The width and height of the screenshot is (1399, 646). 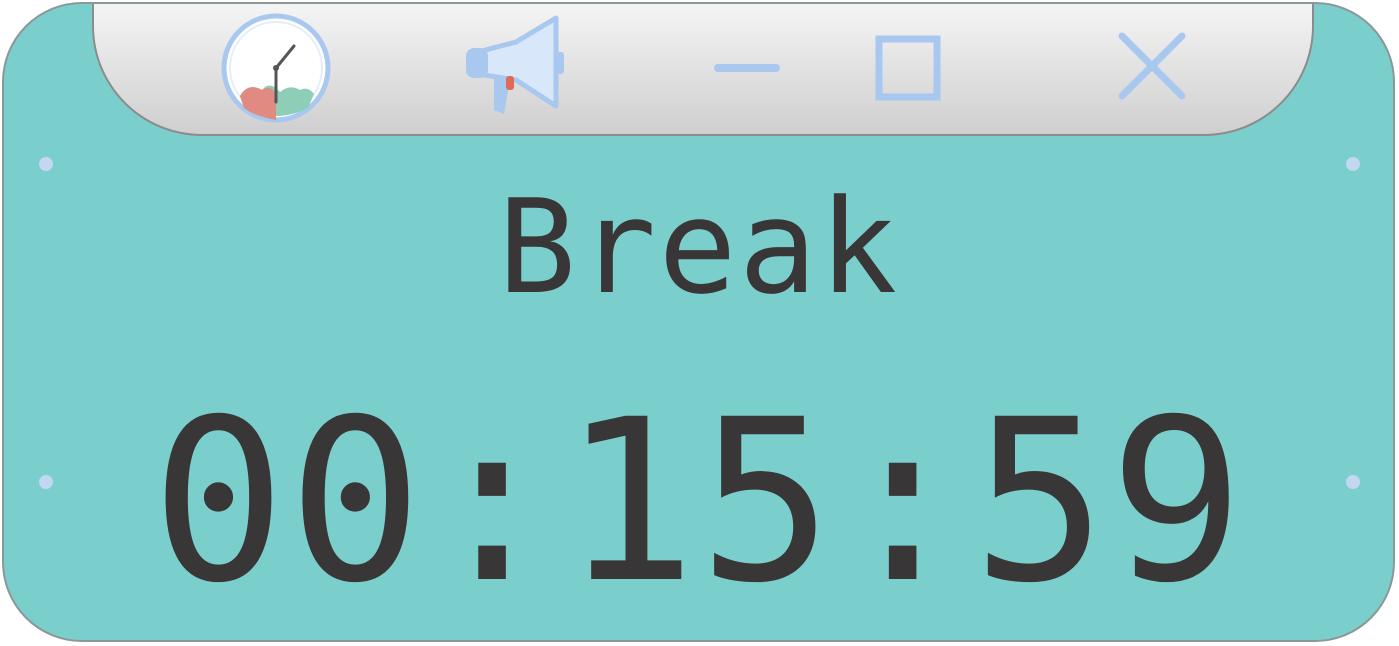 What do you see at coordinates (46, 164) in the screenshot?
I see `resize-handle-top-left` at bounding box center [46, 164].